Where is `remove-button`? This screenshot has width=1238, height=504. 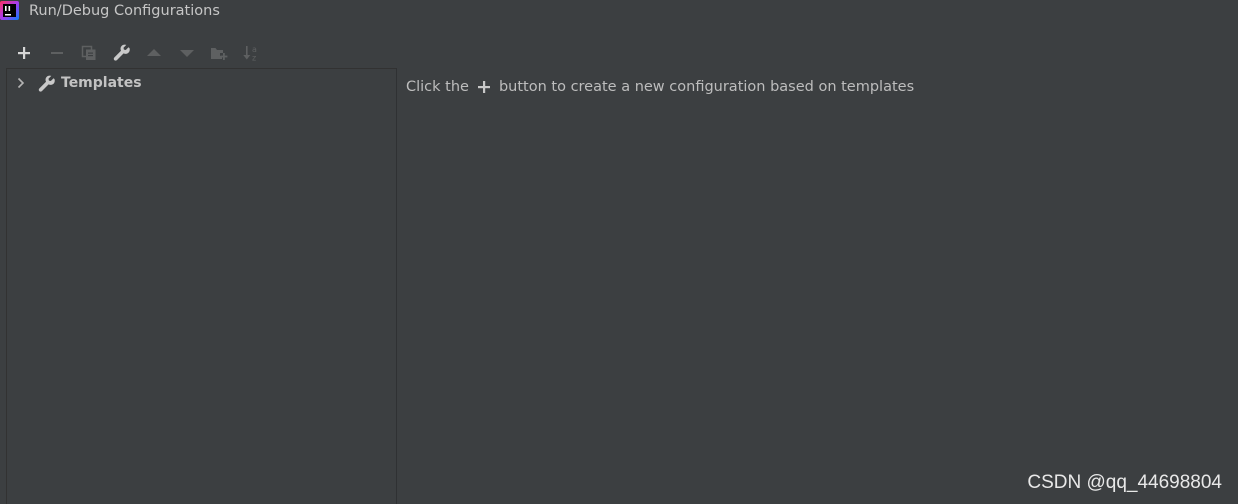 remove-button is located at coordinates (57, 53).